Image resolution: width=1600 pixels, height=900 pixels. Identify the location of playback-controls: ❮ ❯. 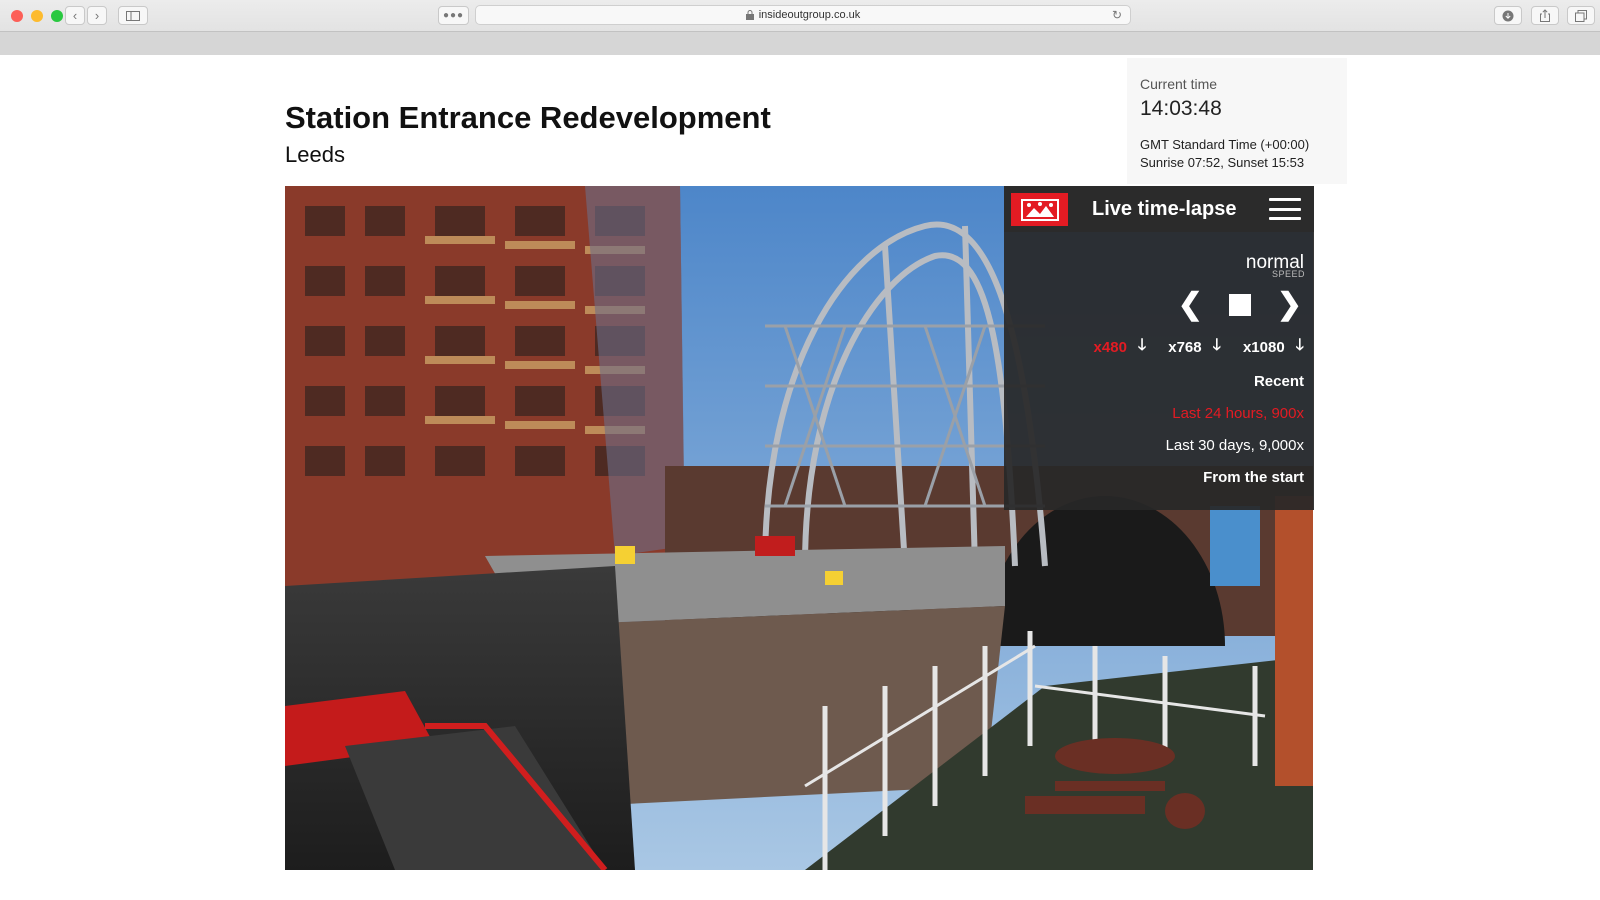
(1240, 305).